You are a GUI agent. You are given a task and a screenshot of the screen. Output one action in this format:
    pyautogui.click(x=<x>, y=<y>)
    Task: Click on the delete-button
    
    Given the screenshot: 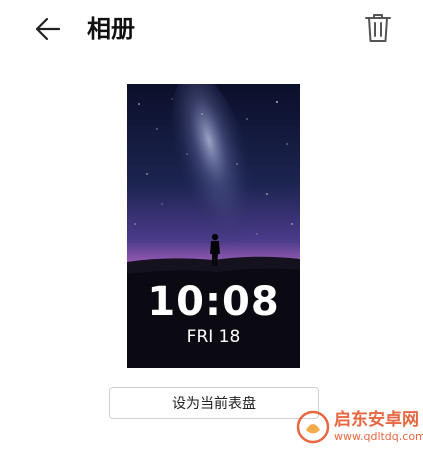 What is the action you would take?
    pyautogui.click(x=378, y=28)
    